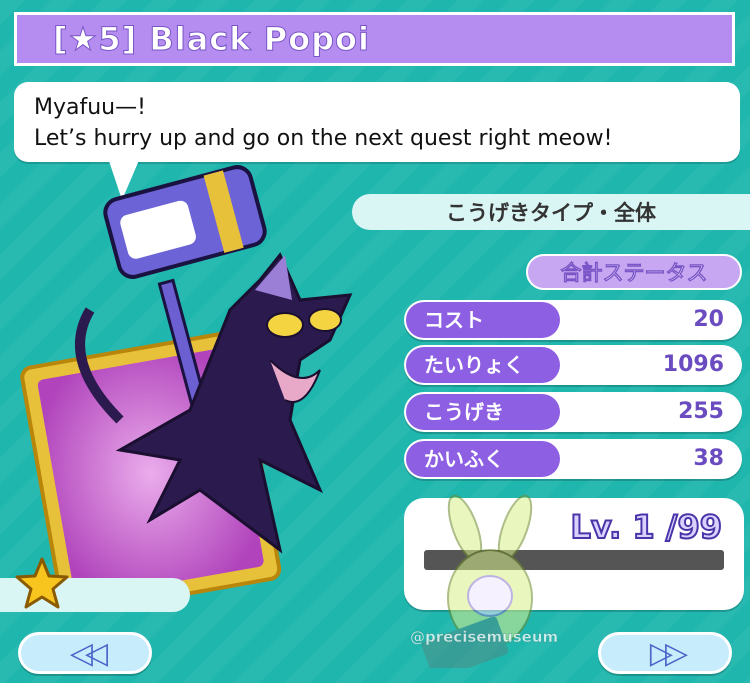 The height and width of the screenshot is (683, 750). What do you see at coordinates (88, 653) in the screenshot?
I see `double-left-arrow-icon: ◁◁` at bounding box center [88, 653].